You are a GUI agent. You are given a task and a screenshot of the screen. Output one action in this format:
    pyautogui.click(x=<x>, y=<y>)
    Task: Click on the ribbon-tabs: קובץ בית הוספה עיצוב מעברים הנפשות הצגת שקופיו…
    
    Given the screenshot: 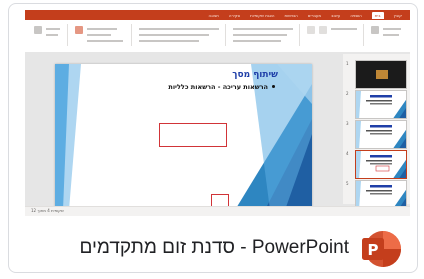 What is the action you would take?
    pyautogui.click(x=217, y=15)
    